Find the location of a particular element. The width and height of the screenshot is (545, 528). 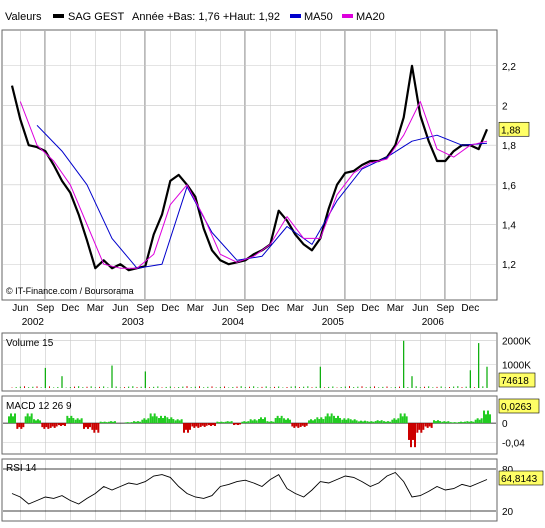

price-last-value-label: 1,88 is located at coordinates (511, 130).